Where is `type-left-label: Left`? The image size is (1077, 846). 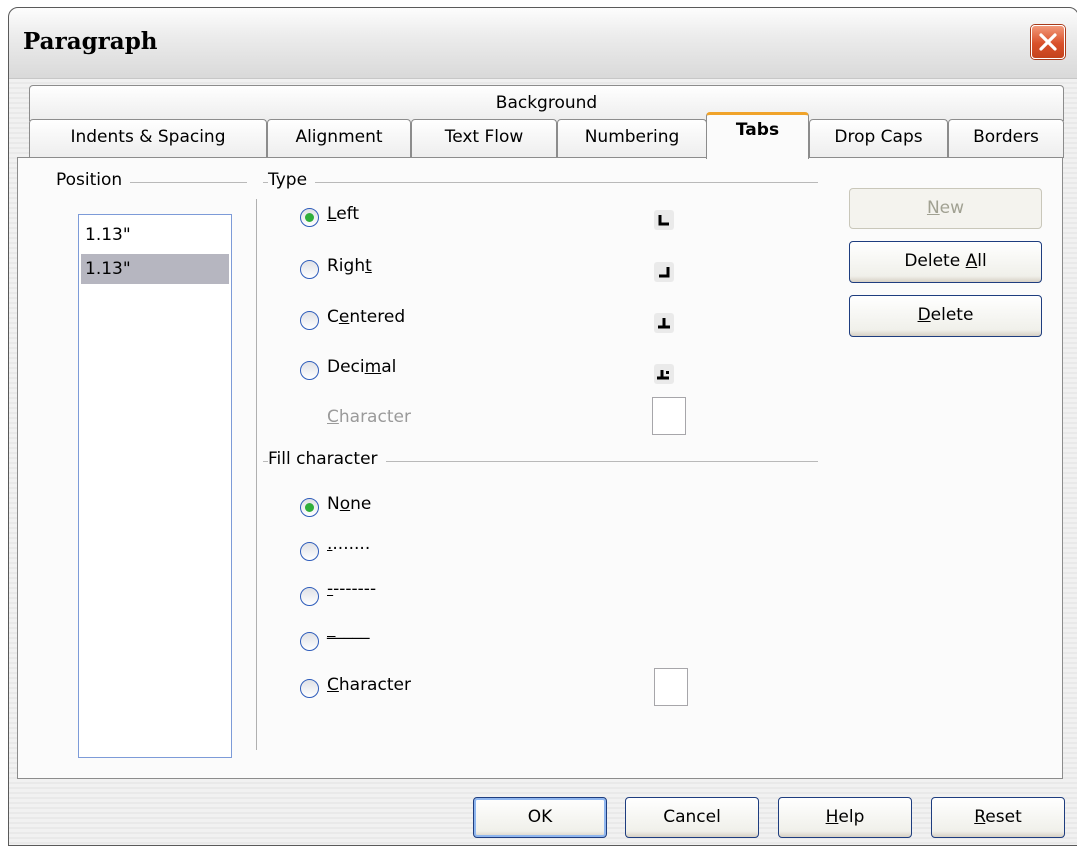 type-left-label: Left is located at coordinates (343, 214).